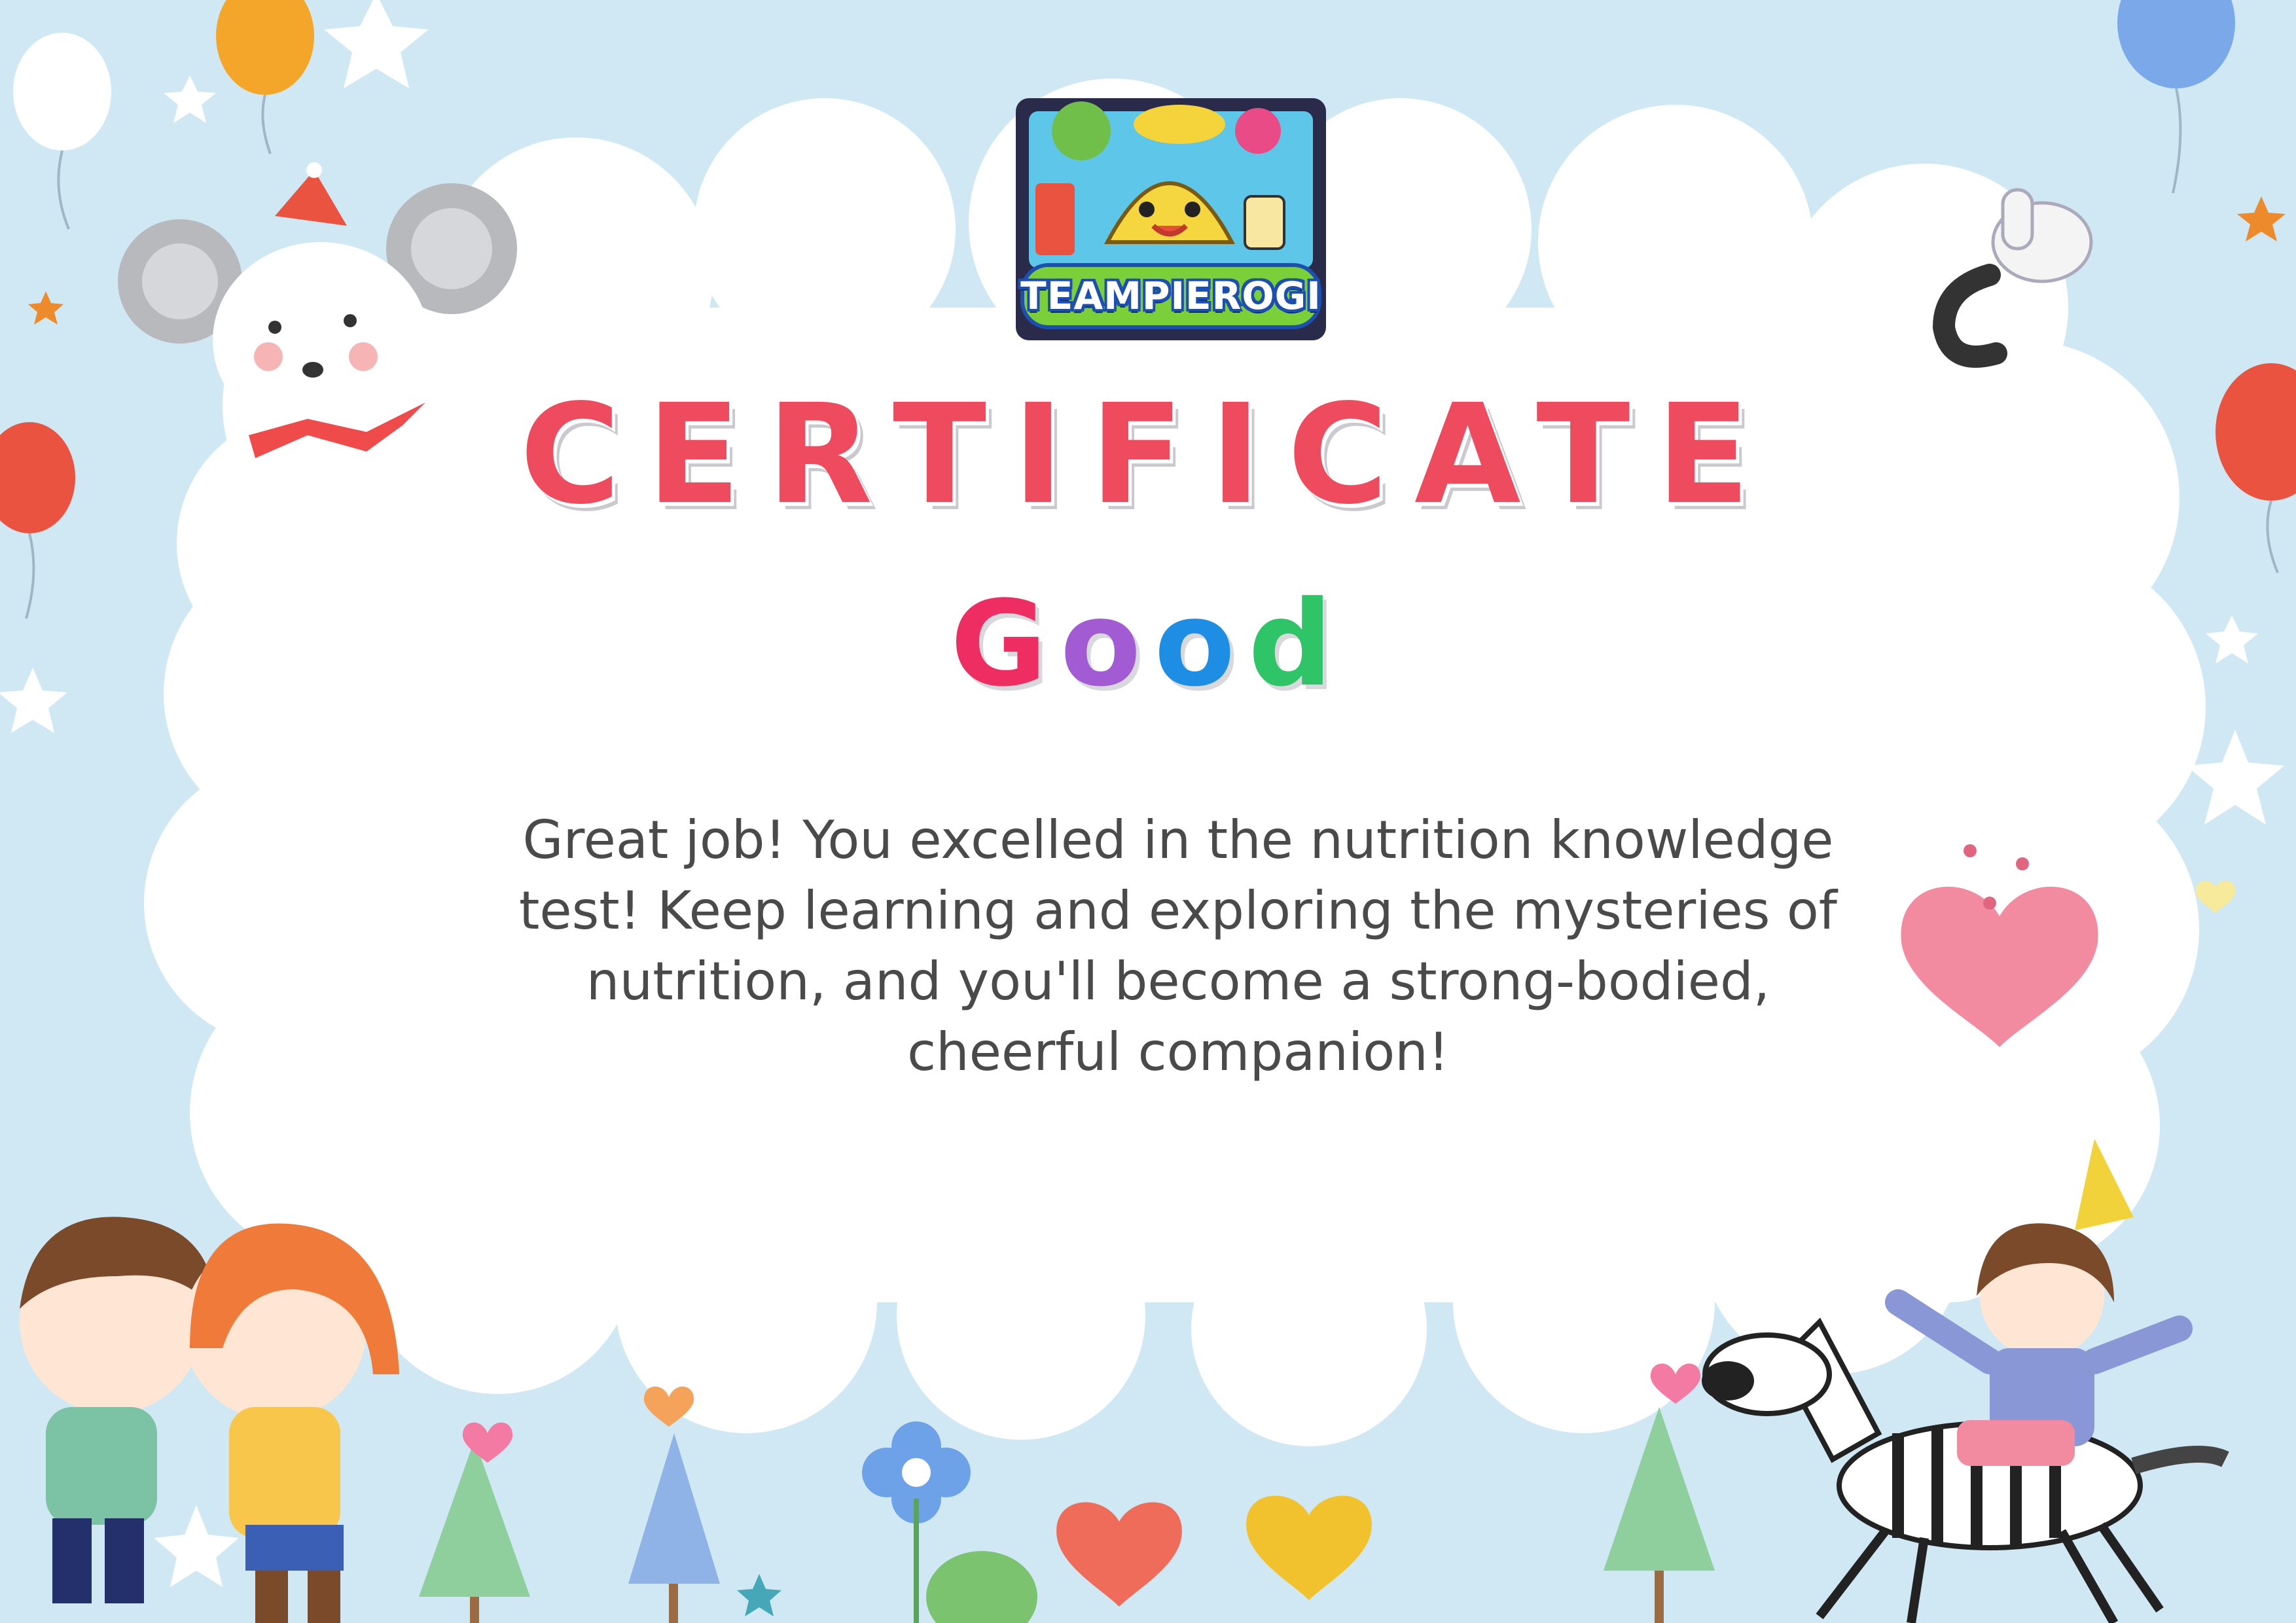 The height and width of the screenshot is (1623, 2296). I want to click on certificate-title: CERTIFICATE, so click(1148, 455).